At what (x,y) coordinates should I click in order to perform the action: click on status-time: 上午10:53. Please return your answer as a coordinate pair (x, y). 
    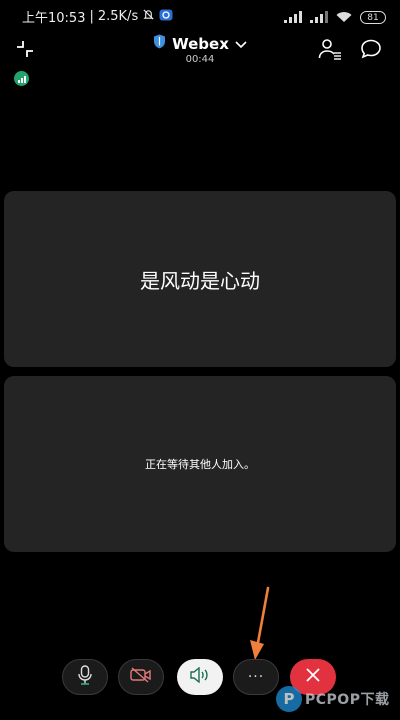
    Looking at the image, I should click on (54, 18).